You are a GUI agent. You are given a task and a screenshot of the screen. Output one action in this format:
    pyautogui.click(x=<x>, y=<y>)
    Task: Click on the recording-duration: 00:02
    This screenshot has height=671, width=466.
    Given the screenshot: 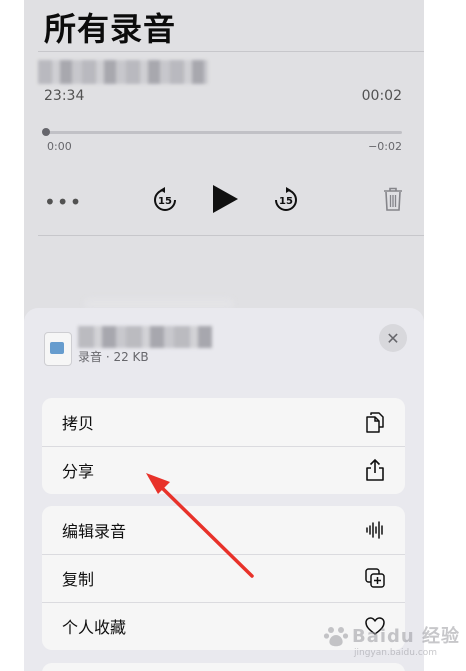 What is the action you would take?
    pyautogui.click(x=381, y=96)
    